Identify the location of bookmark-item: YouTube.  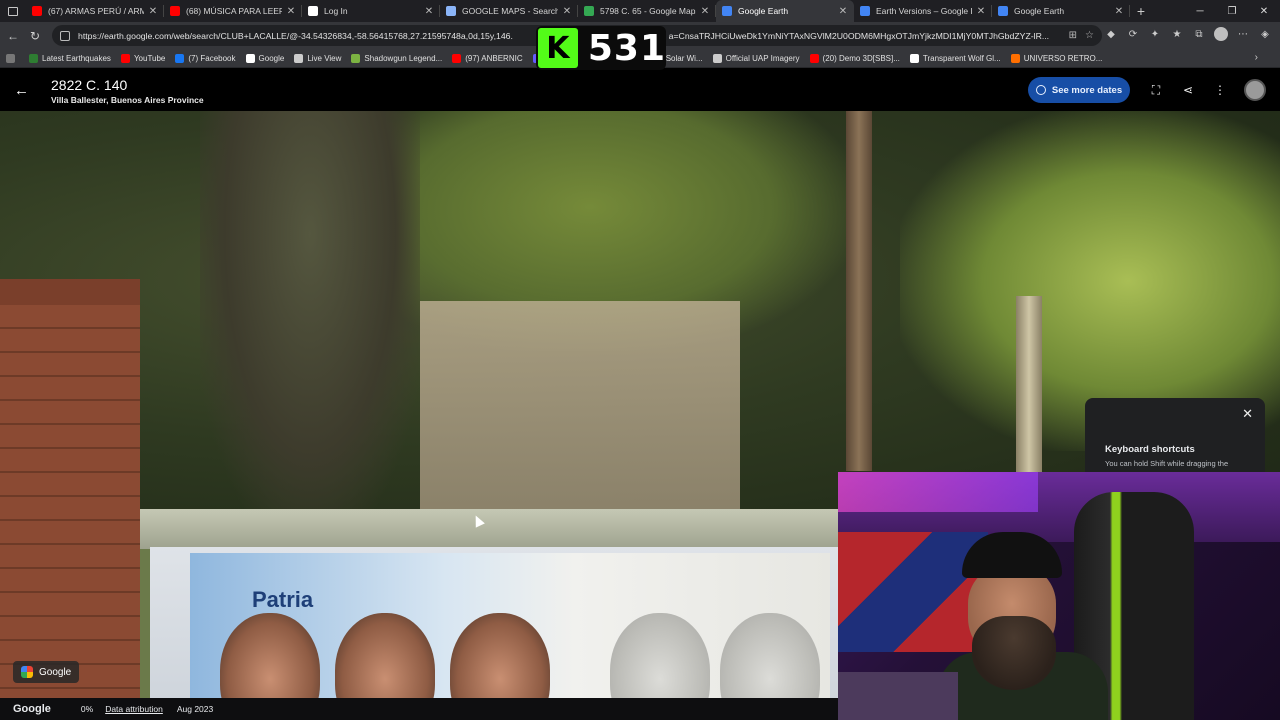
(143, 58).